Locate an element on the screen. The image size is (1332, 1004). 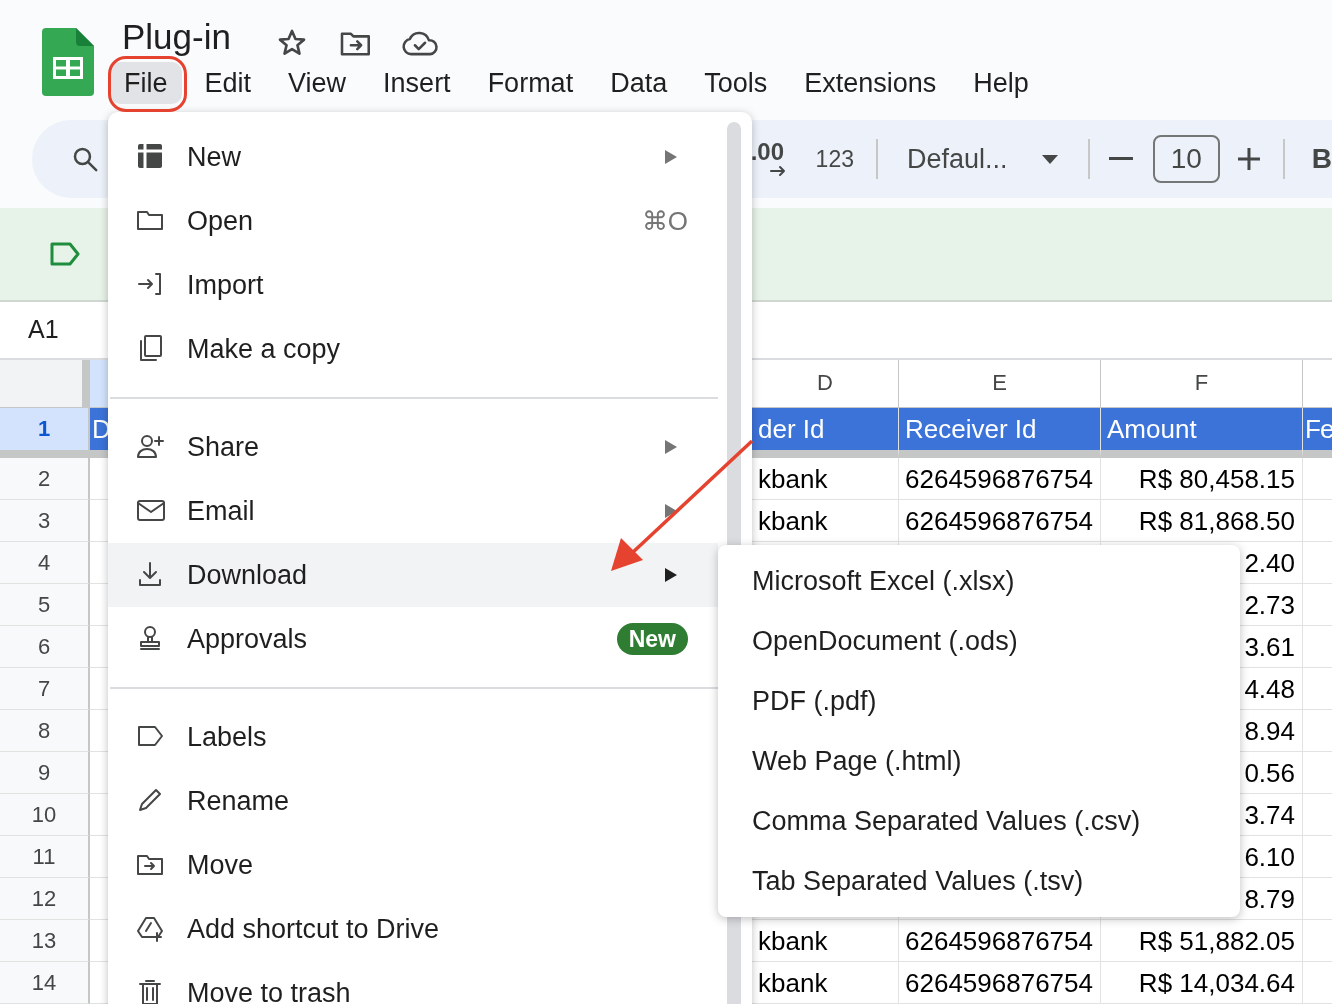
table-cell: R$ 80,458.15 is located at coordinates (1202, 479).